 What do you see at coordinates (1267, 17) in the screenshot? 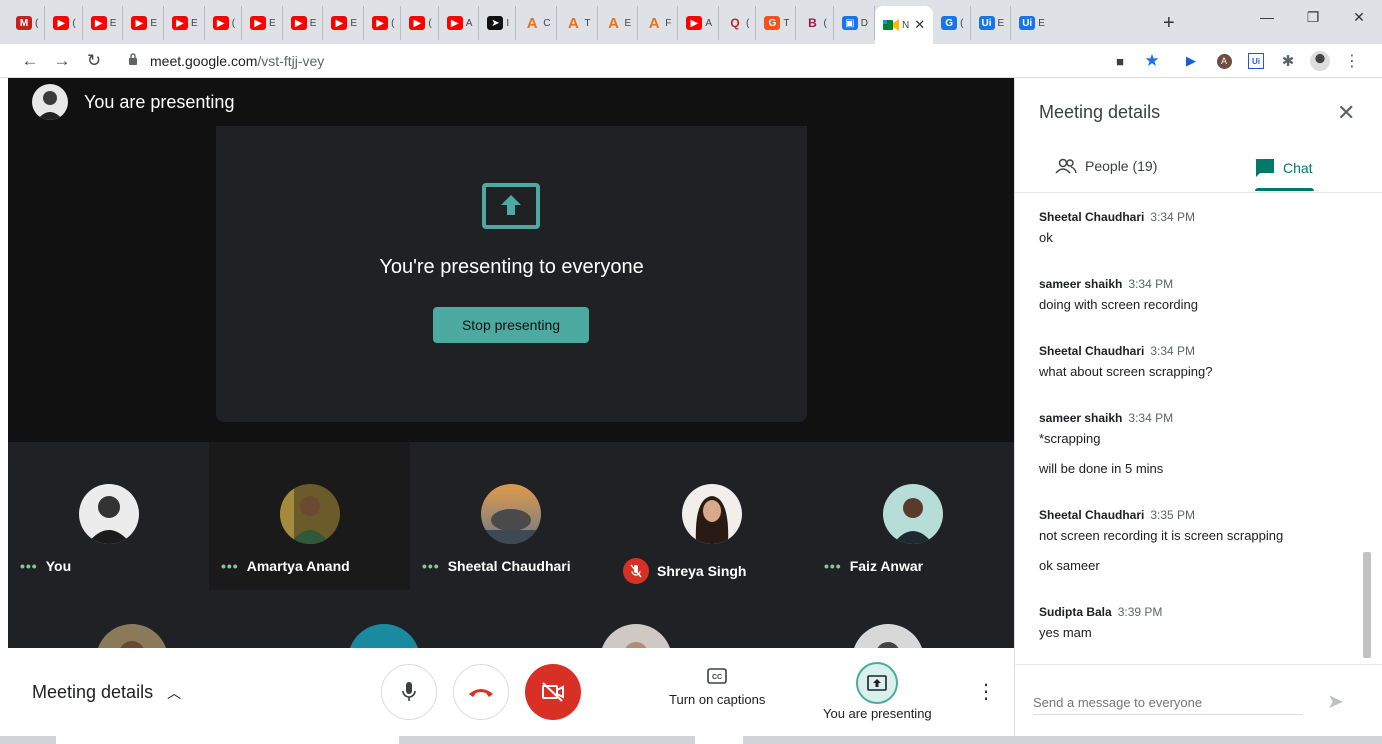
I see `minimize-icon: —` at bounding box center [1267, 17].